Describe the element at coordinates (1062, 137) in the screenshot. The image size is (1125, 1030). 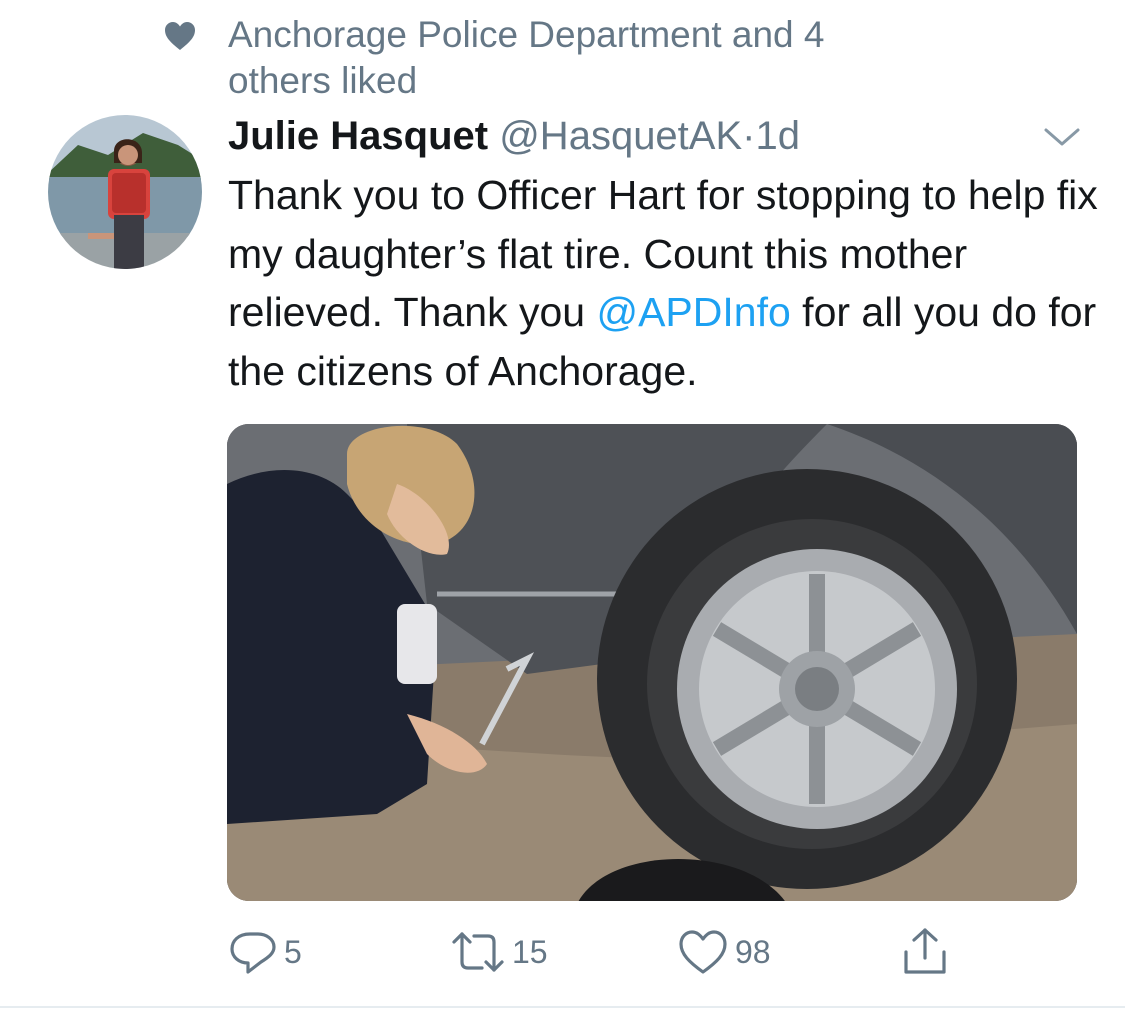
I see `chevron-down-icon` at that location.